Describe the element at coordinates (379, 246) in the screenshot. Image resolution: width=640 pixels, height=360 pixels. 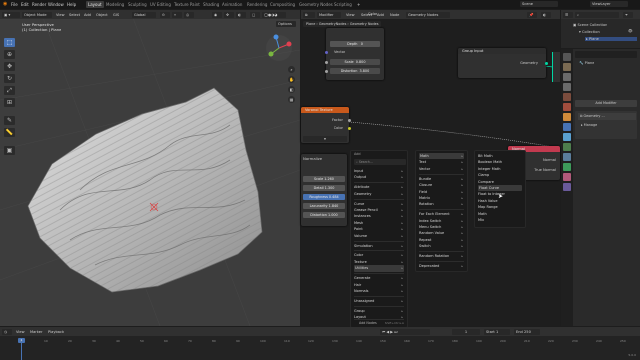
I see `menu-item-simulation: Simulation ▸` at that location.